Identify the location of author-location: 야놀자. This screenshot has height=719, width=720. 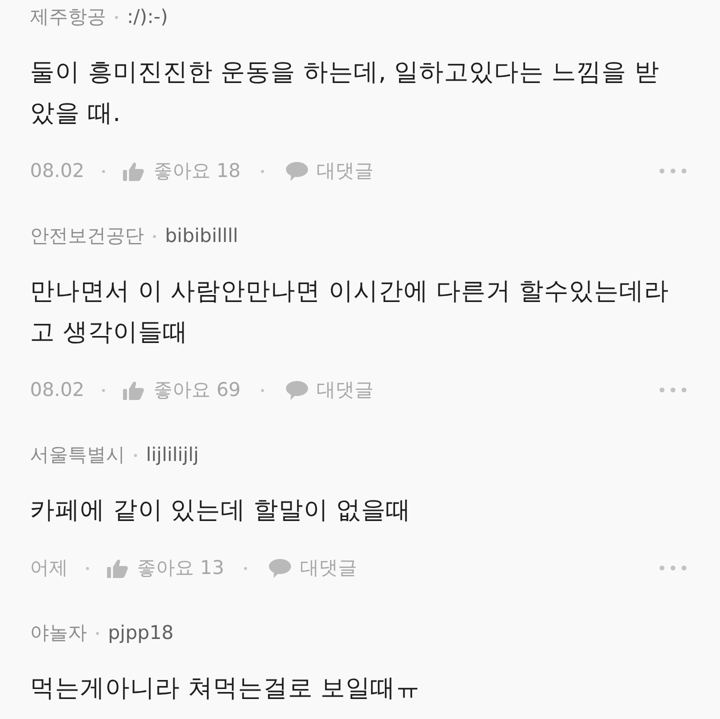
(58, 633).